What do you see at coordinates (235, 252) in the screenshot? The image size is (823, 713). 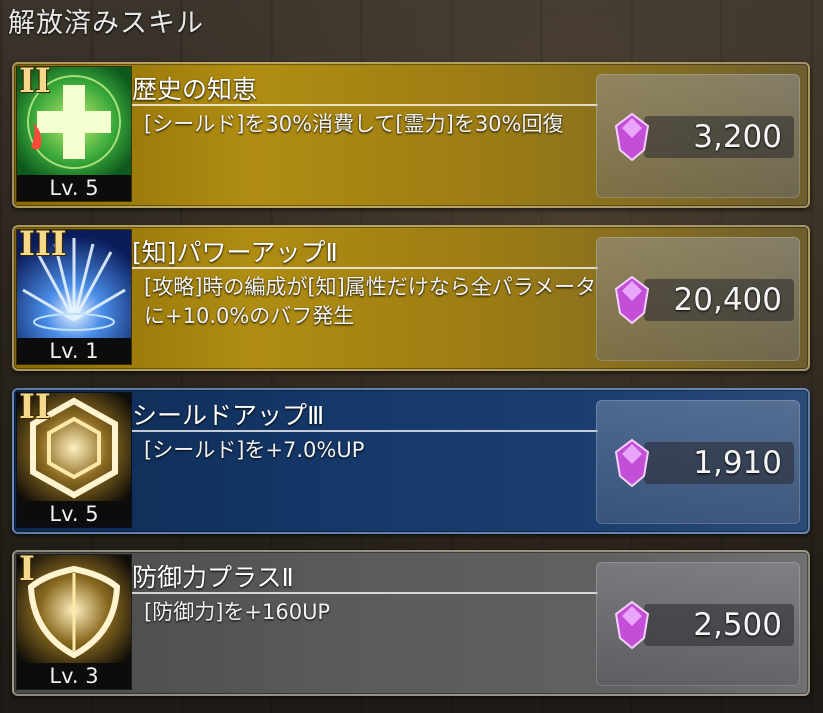 I see `skill-name: [知]パワーアップⅡ` at bounding box center [235, 252].